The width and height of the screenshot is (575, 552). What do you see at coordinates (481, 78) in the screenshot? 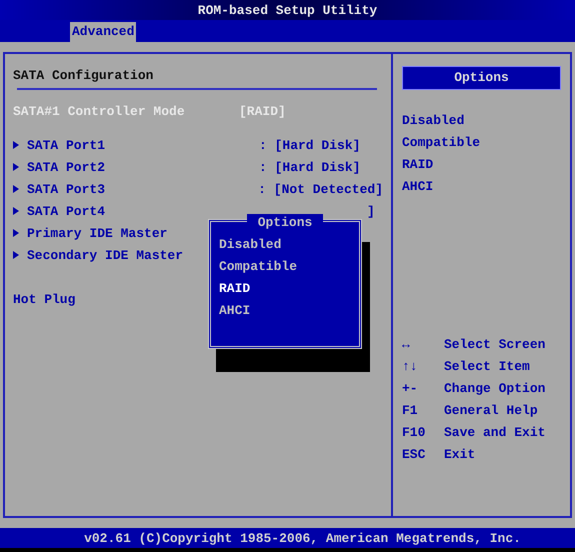
I see `options-header: Options` at bounding box center [481, 78].